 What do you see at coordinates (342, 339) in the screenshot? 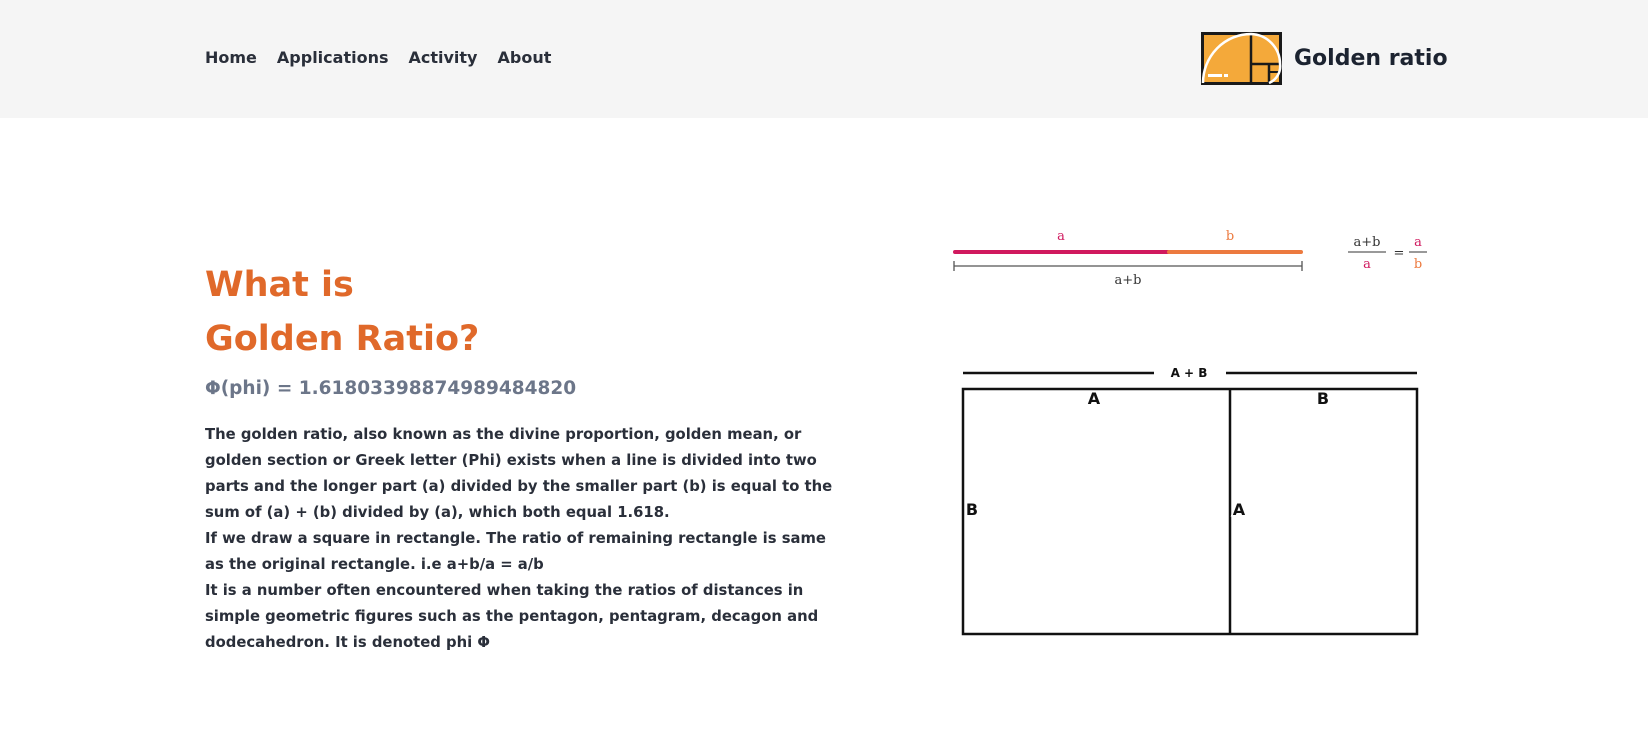
I see `title-line-2: Golden Ratio?` at bounding box center [342, 339].